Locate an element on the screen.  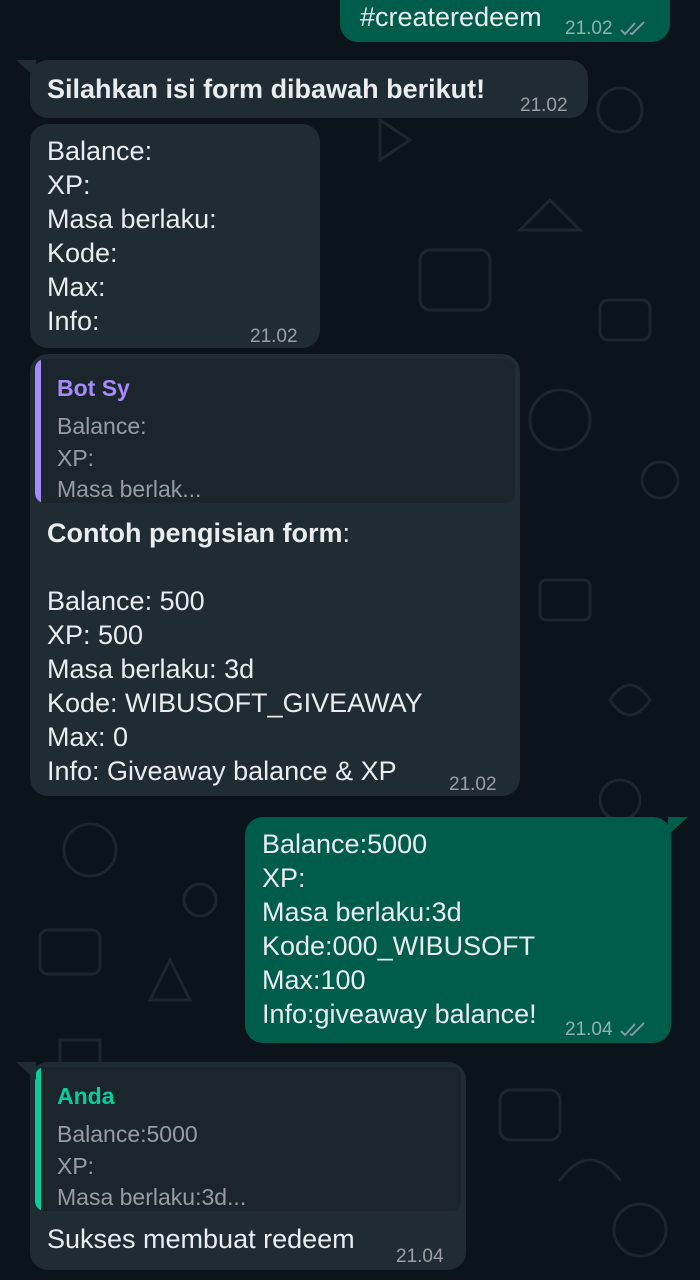
outgoing-message-createredeem: #createredeem 21.02 is located at coordinates (505, 21).